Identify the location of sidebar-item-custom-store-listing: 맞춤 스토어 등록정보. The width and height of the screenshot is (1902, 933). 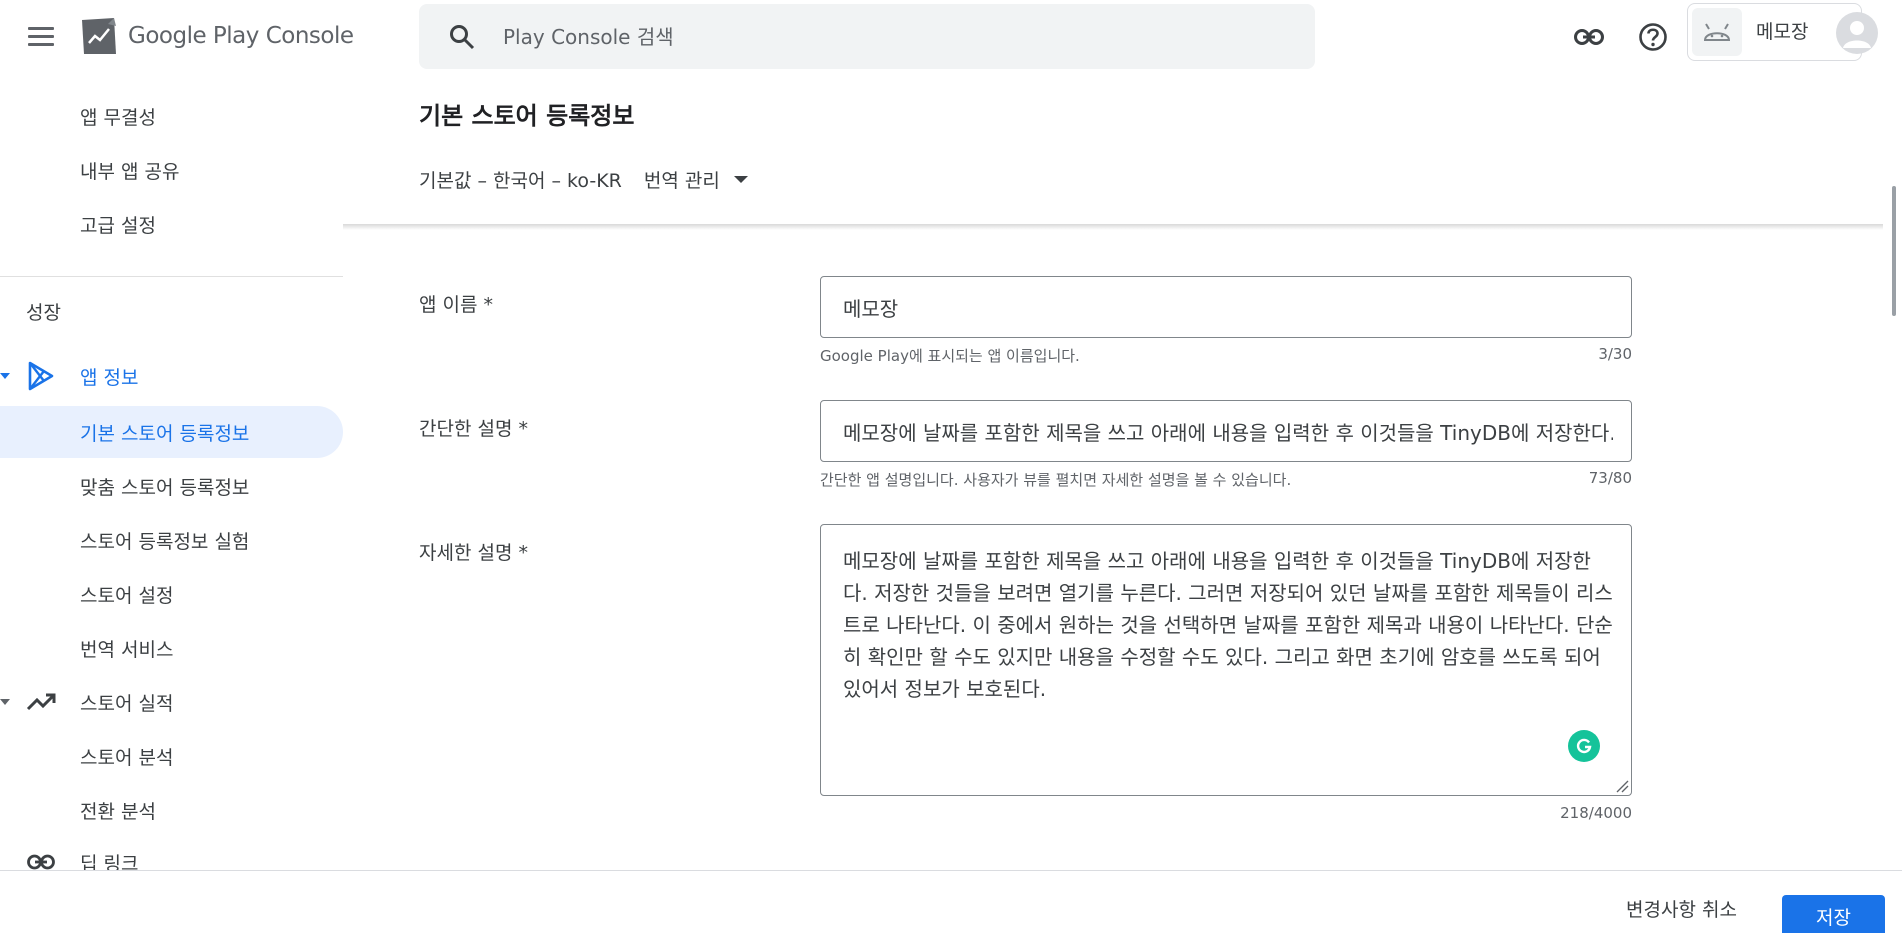
(171, 486).